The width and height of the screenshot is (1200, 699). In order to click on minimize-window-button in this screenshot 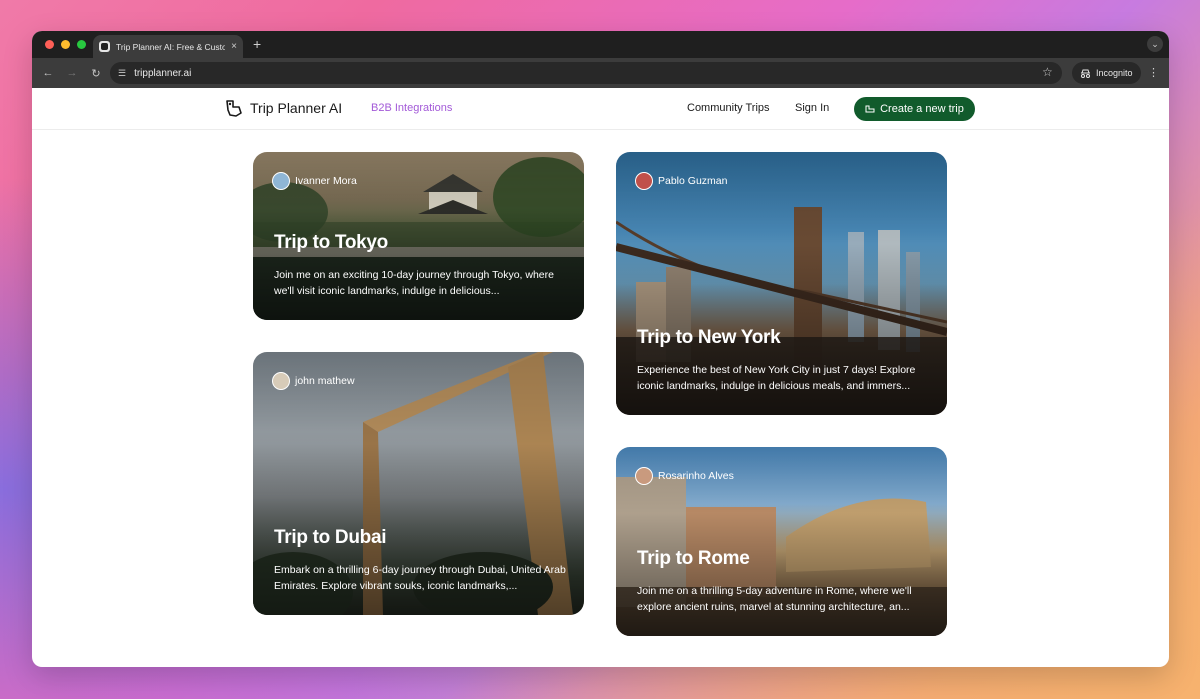, I will do `click(65, 44)`.